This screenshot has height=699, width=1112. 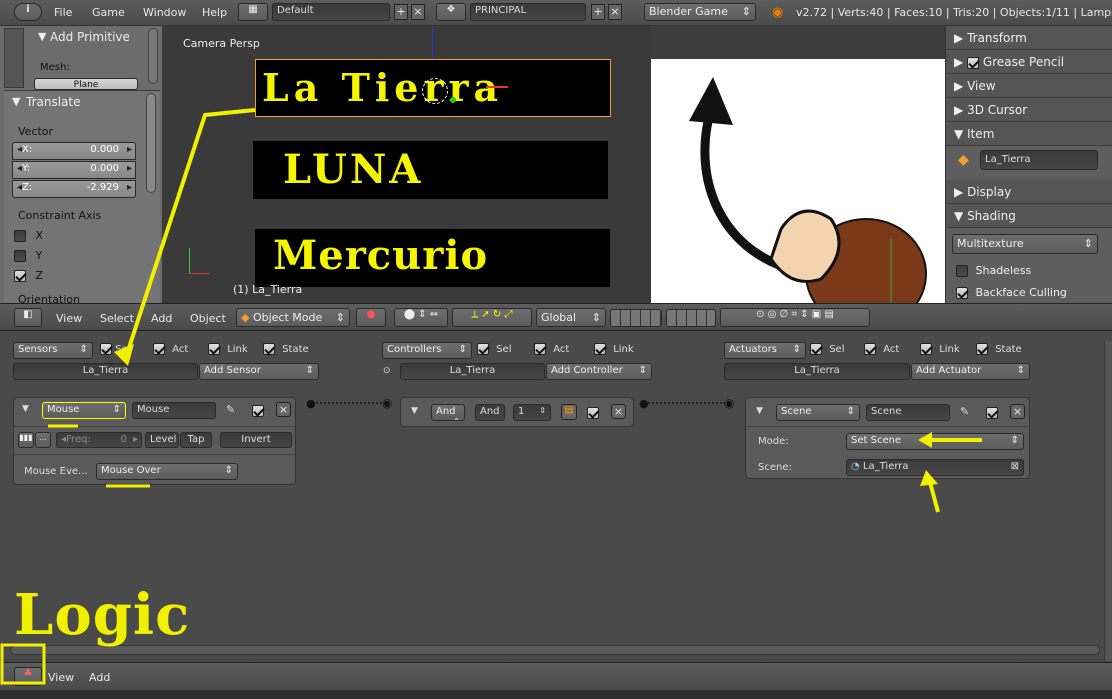 What do you see at coordinates (528, 12) in the screenshot?
I see `scene-select: PRINCIPAL` at bounding box center [528, 12].